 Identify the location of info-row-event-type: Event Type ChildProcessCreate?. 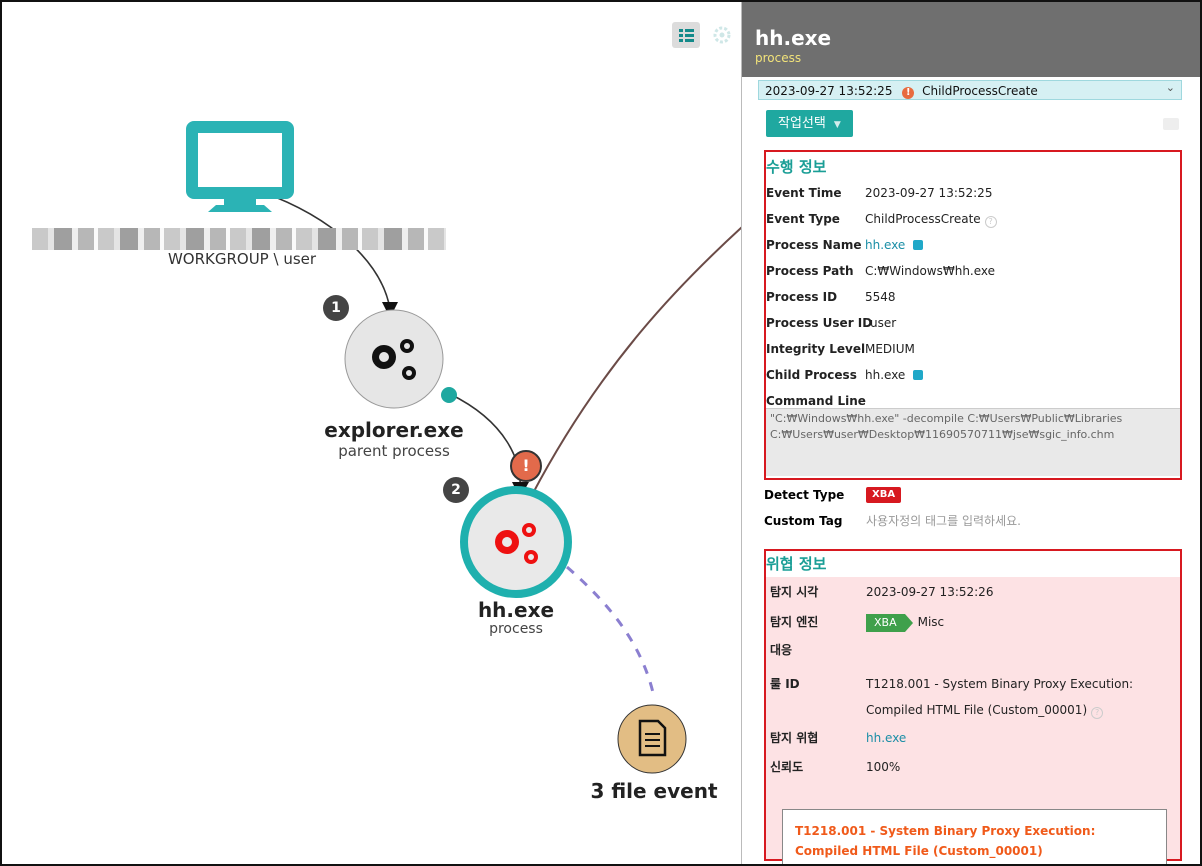
(973, 219).